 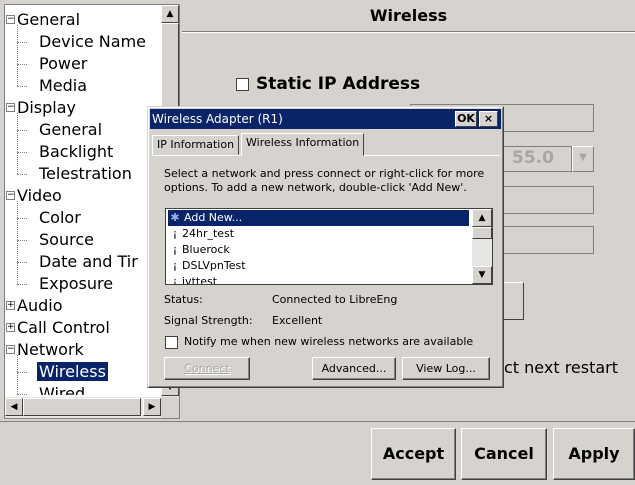 I want to click on network-list-scrollbar: ▲ ▼, so click(x=482, y=246).